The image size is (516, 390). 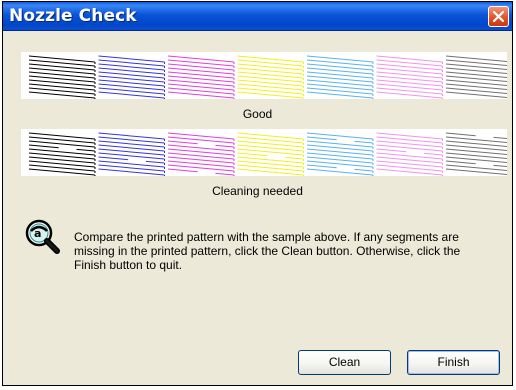 What do you see at coordinates (257, 16) in the screenshot?
I see `title-bar: Nozzle Check` at bounding box center [257, 16].